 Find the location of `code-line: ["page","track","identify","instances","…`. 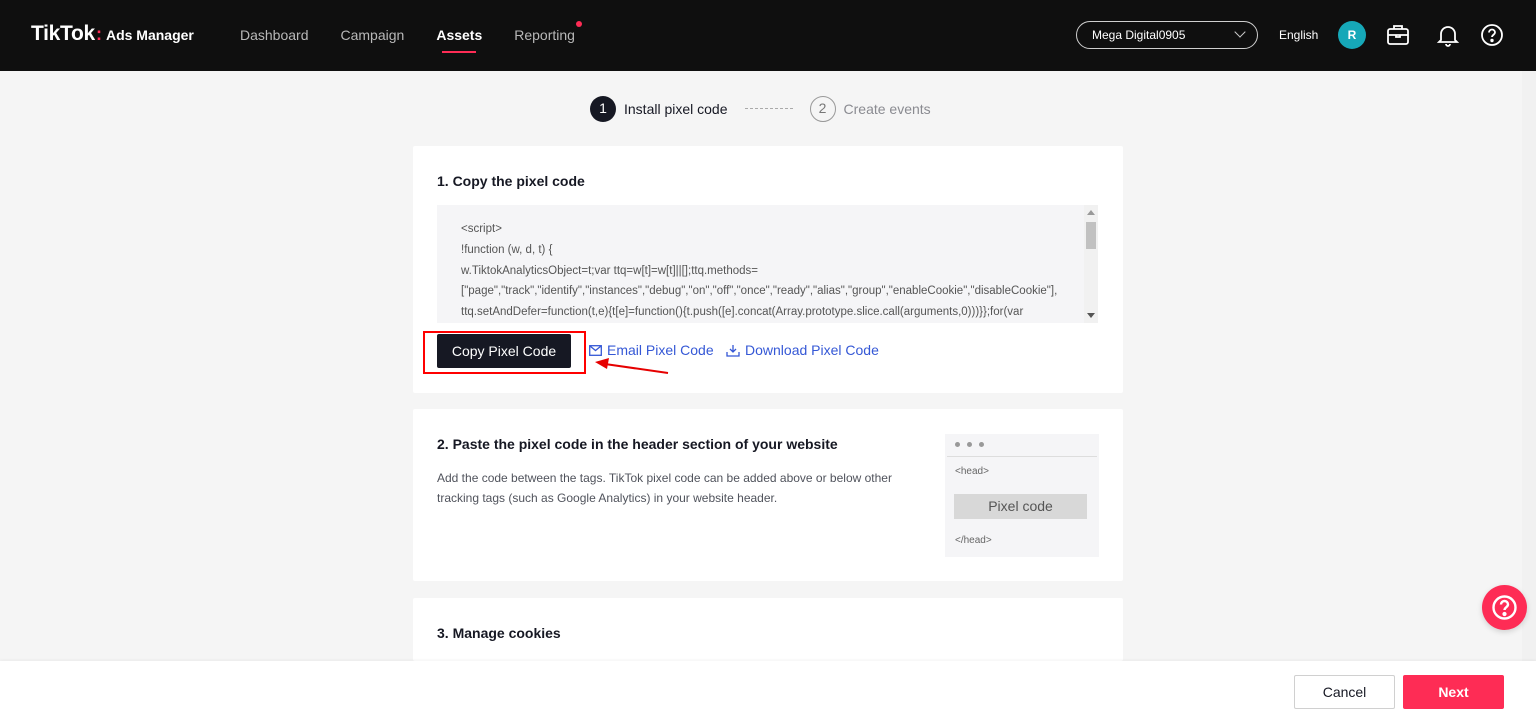

code-line: ["page","track","identify","instances","… is located at coordinates (759, 291).